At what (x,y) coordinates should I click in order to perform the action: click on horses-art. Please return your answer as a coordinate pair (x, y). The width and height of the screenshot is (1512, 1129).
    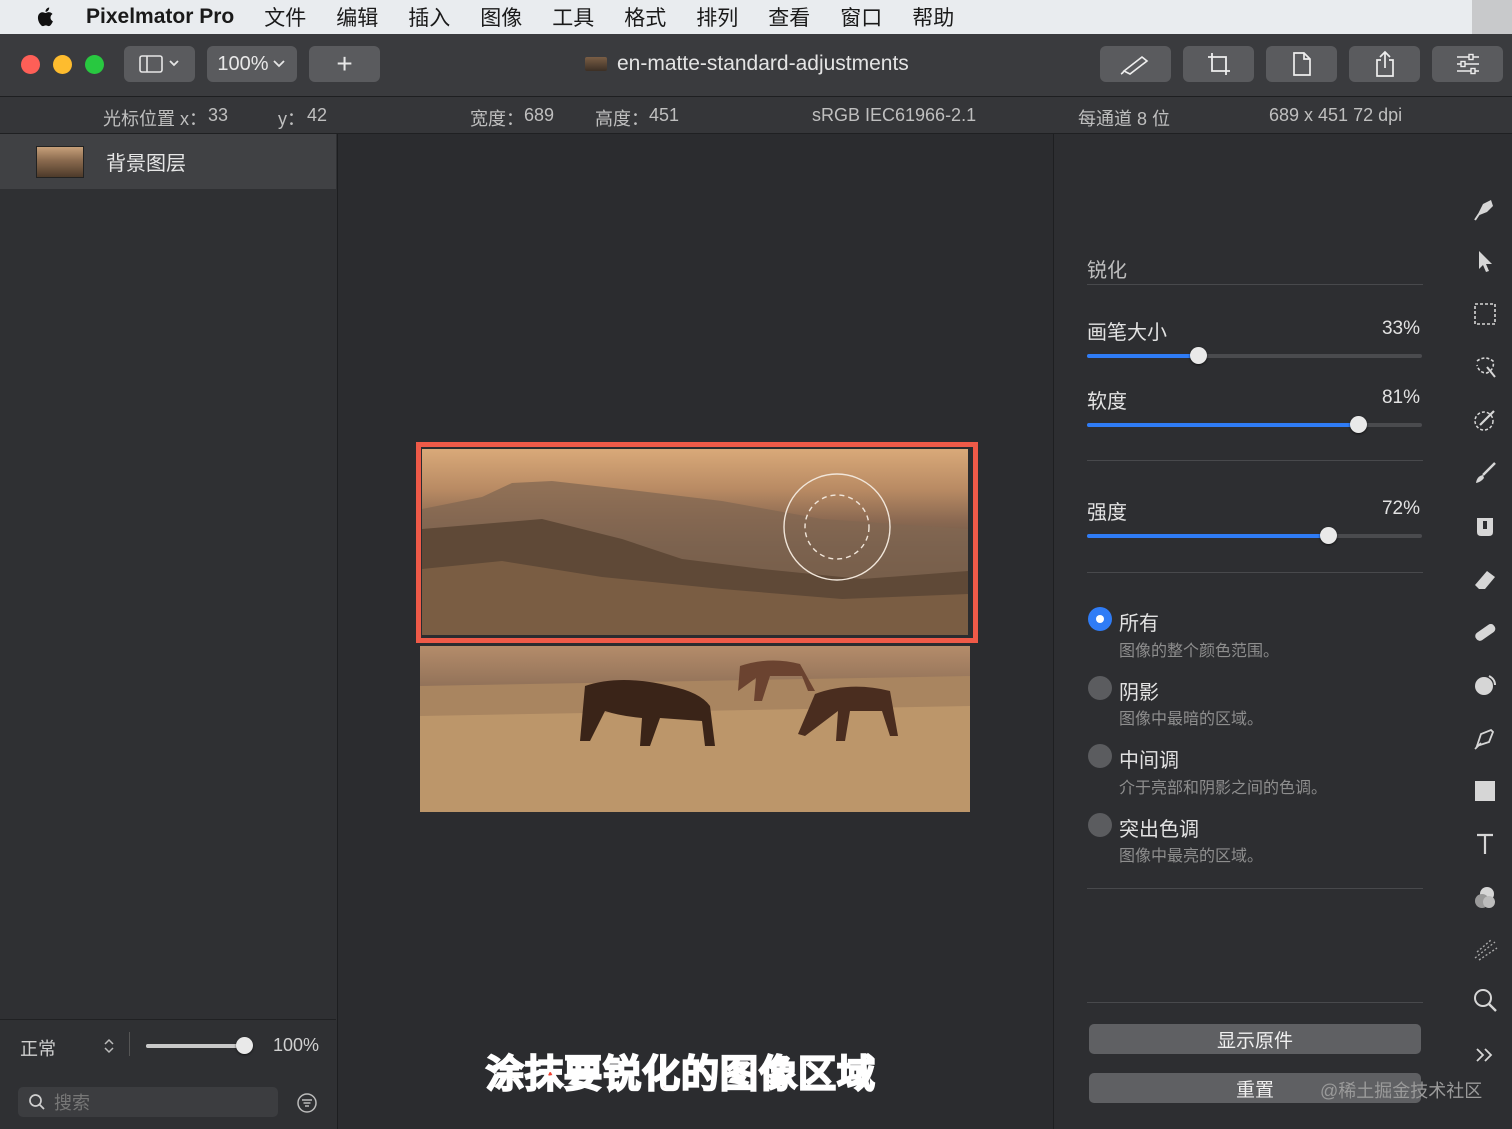
    Looking at the image, I should click on (695, 736).